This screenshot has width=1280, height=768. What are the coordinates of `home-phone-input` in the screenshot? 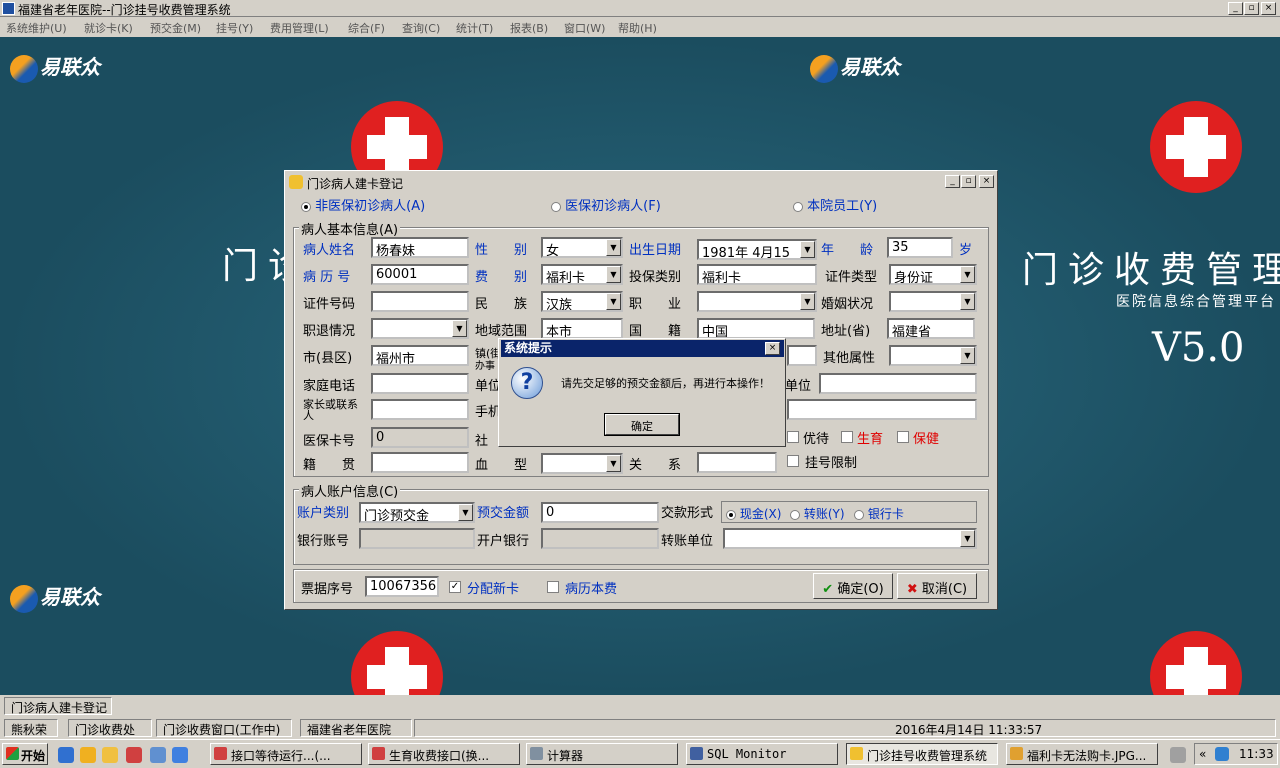 It's located at (420, 383).